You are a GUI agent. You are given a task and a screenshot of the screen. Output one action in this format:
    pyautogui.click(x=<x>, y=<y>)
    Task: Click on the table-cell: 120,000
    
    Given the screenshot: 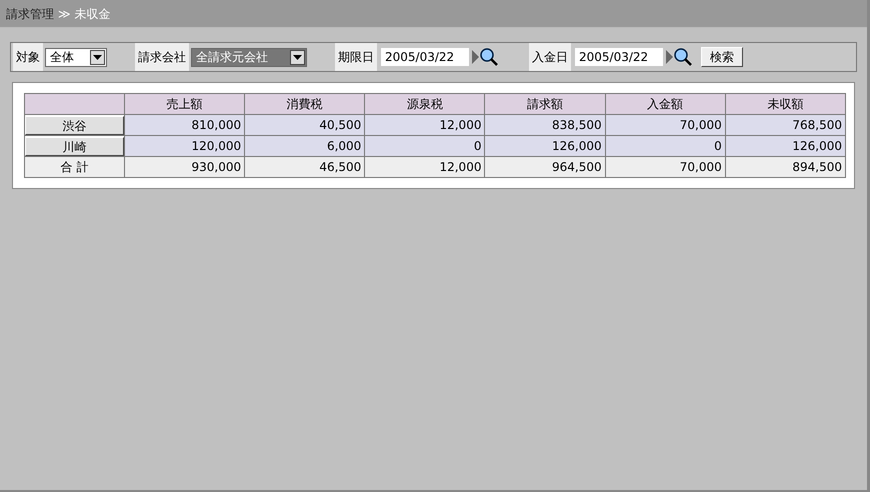 What is the action you would take?
    pyautogui.click(x=184, y=146)
    